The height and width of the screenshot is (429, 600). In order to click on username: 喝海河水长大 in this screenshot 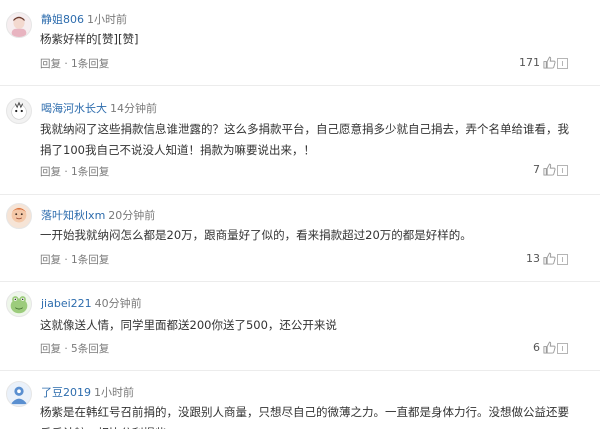, I will do `click(74, 108)`.